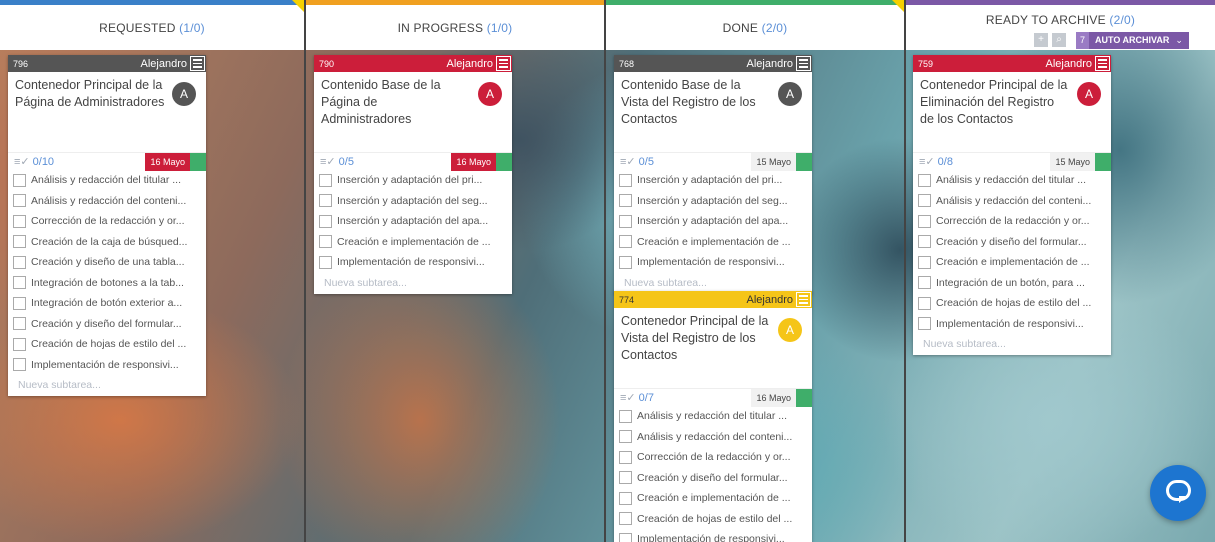 Image resolution: width=1215 pixels, height=542 pixels. Describe the element at coordinates (152, 25) in the screenshot. I see `column-header-requested: REQUESTED (1/0)` at that location.